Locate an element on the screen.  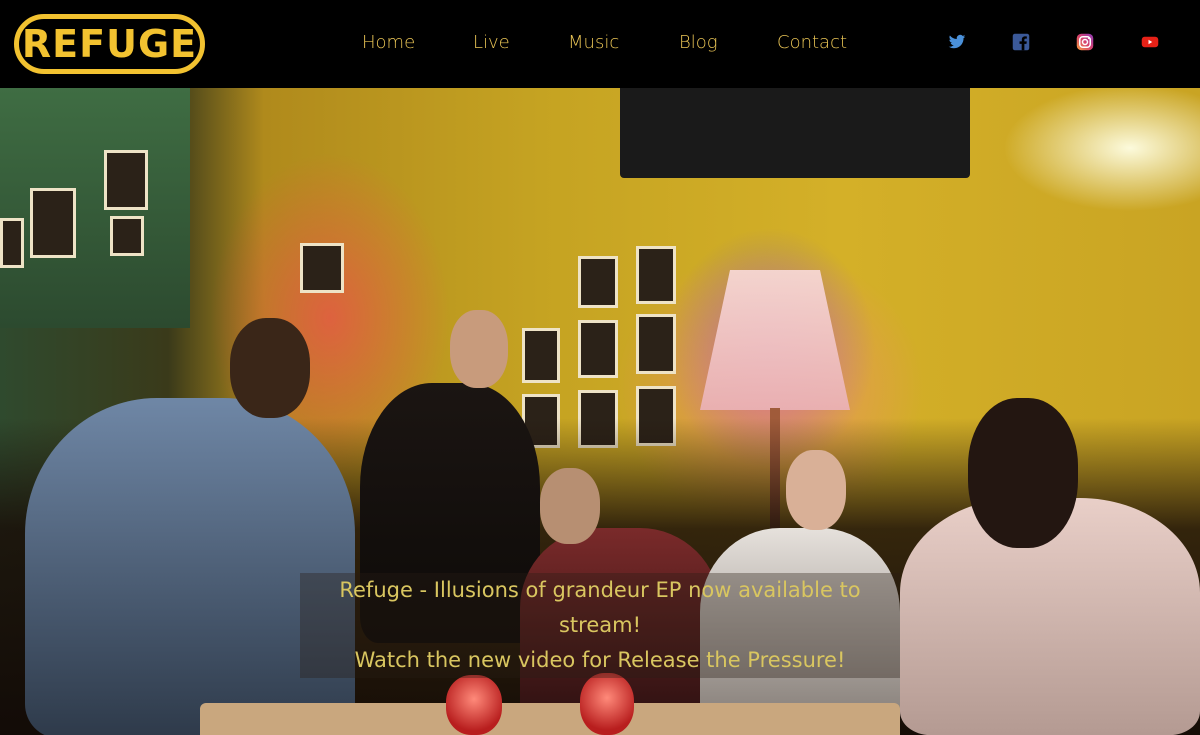
instagram-icon is located at coordinates (1085, 42).